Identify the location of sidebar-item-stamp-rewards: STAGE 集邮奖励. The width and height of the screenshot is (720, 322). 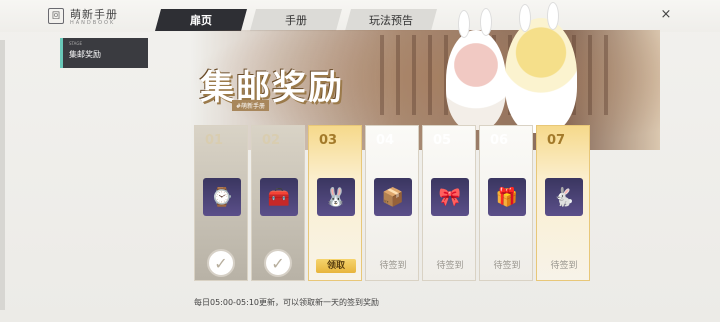
(104, 53).